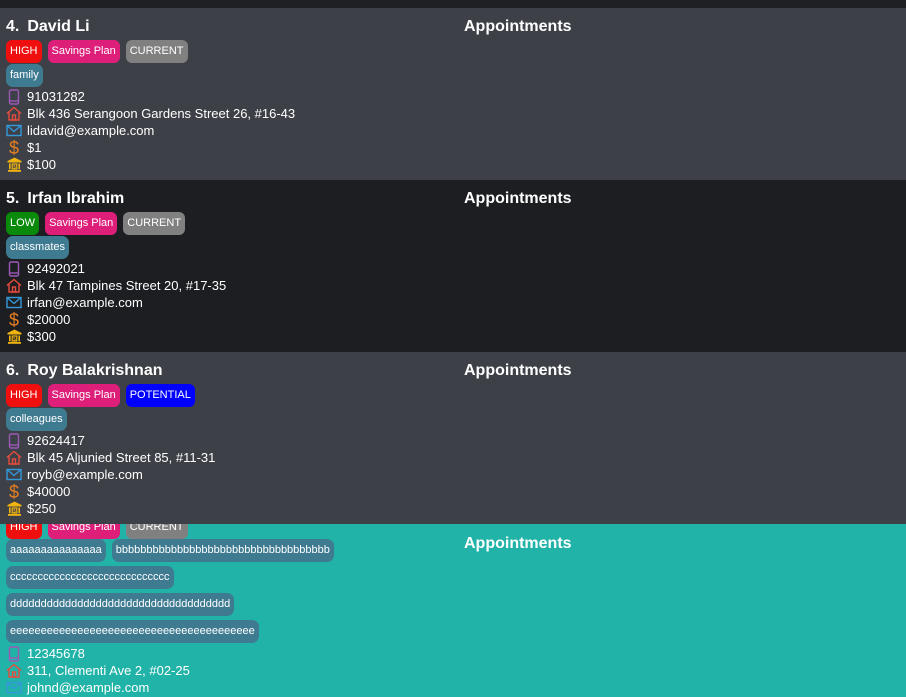 The width and height of the screenshot is (906, 697). Describe the element at coordinates (38, 491) in the screenshot. I see `income-row: $ $40000` at that location.